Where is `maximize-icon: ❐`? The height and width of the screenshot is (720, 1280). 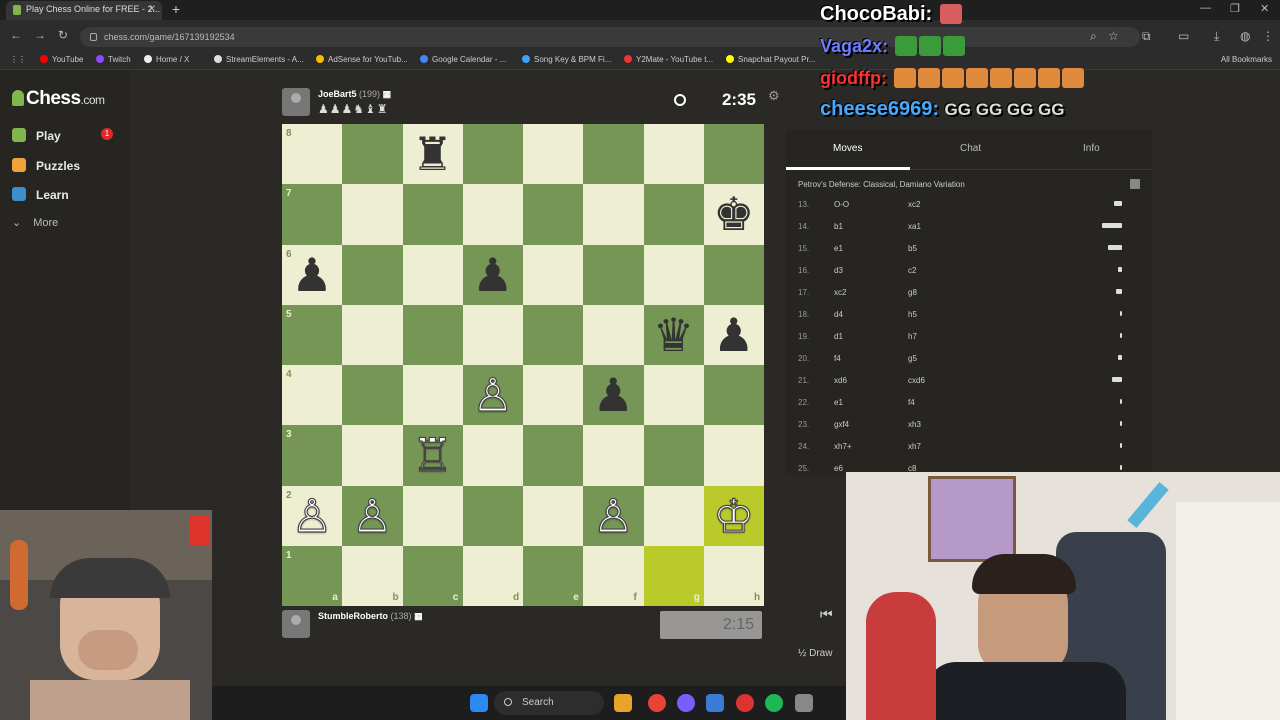 maximize-icon: ❐ is located at coordinates (1235, 8).